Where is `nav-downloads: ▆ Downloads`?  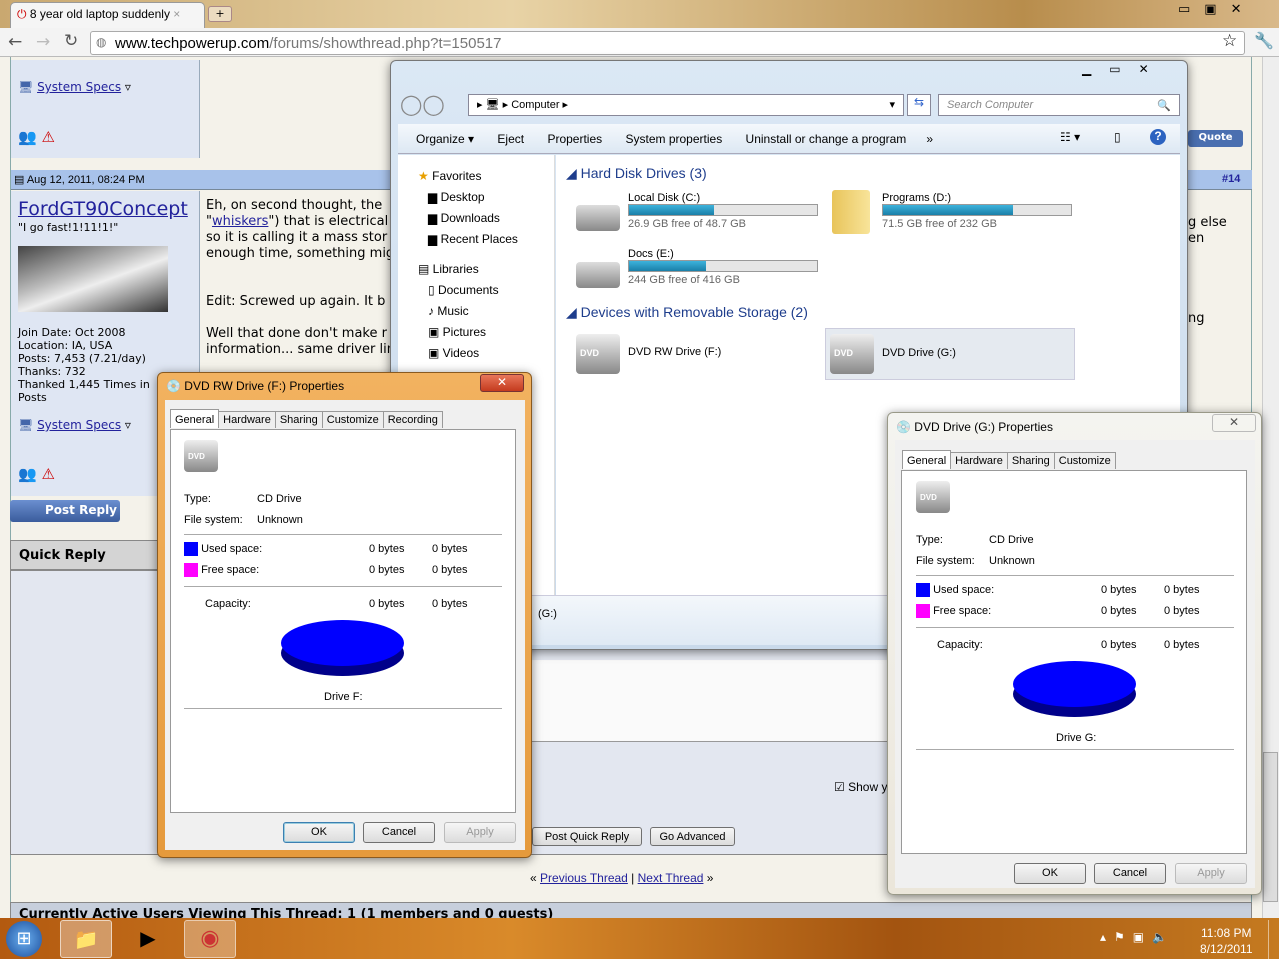 nav-downloads: ▆ Downloads is located at coordinates (468, 218).